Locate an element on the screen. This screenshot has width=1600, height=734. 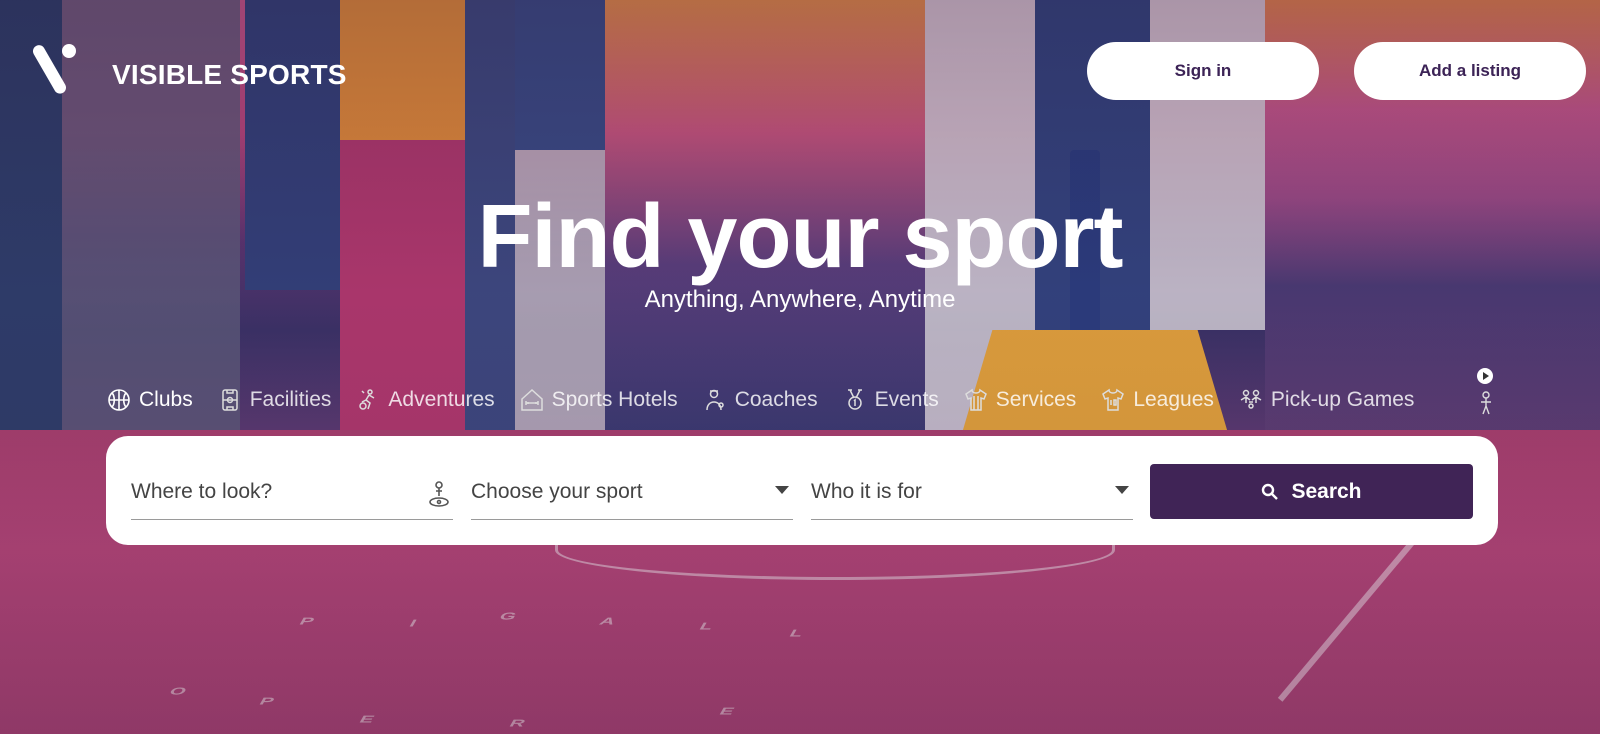
sign-in-button: Sign in is located at coordinates (1203, 71).